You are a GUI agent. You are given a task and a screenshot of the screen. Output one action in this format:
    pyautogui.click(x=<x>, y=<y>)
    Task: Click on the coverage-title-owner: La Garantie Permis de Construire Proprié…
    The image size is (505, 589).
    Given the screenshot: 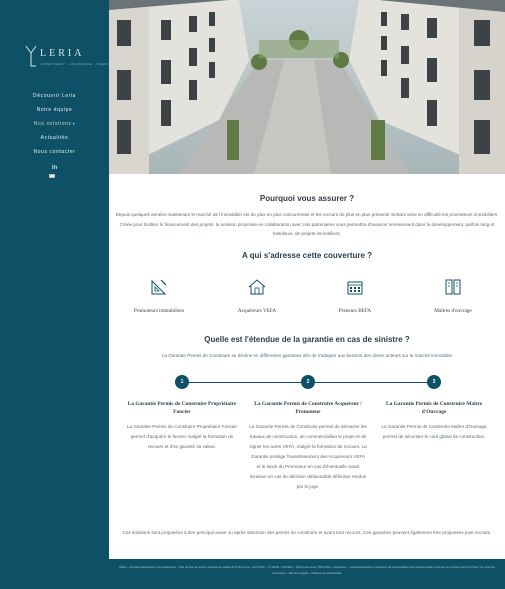 What is the action you would take?
    pyautogui.click(x=182, y=408)
    